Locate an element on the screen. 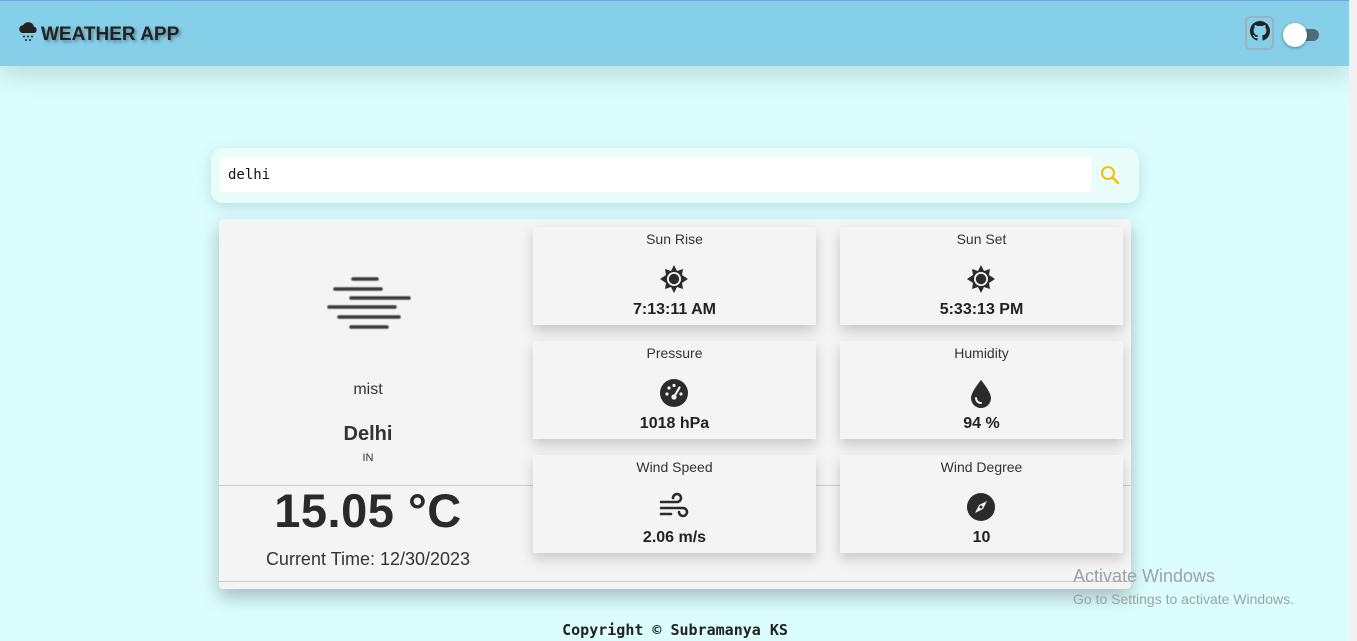  tile-humidity: Humidity 94 % is located at coordinates (981, 390).